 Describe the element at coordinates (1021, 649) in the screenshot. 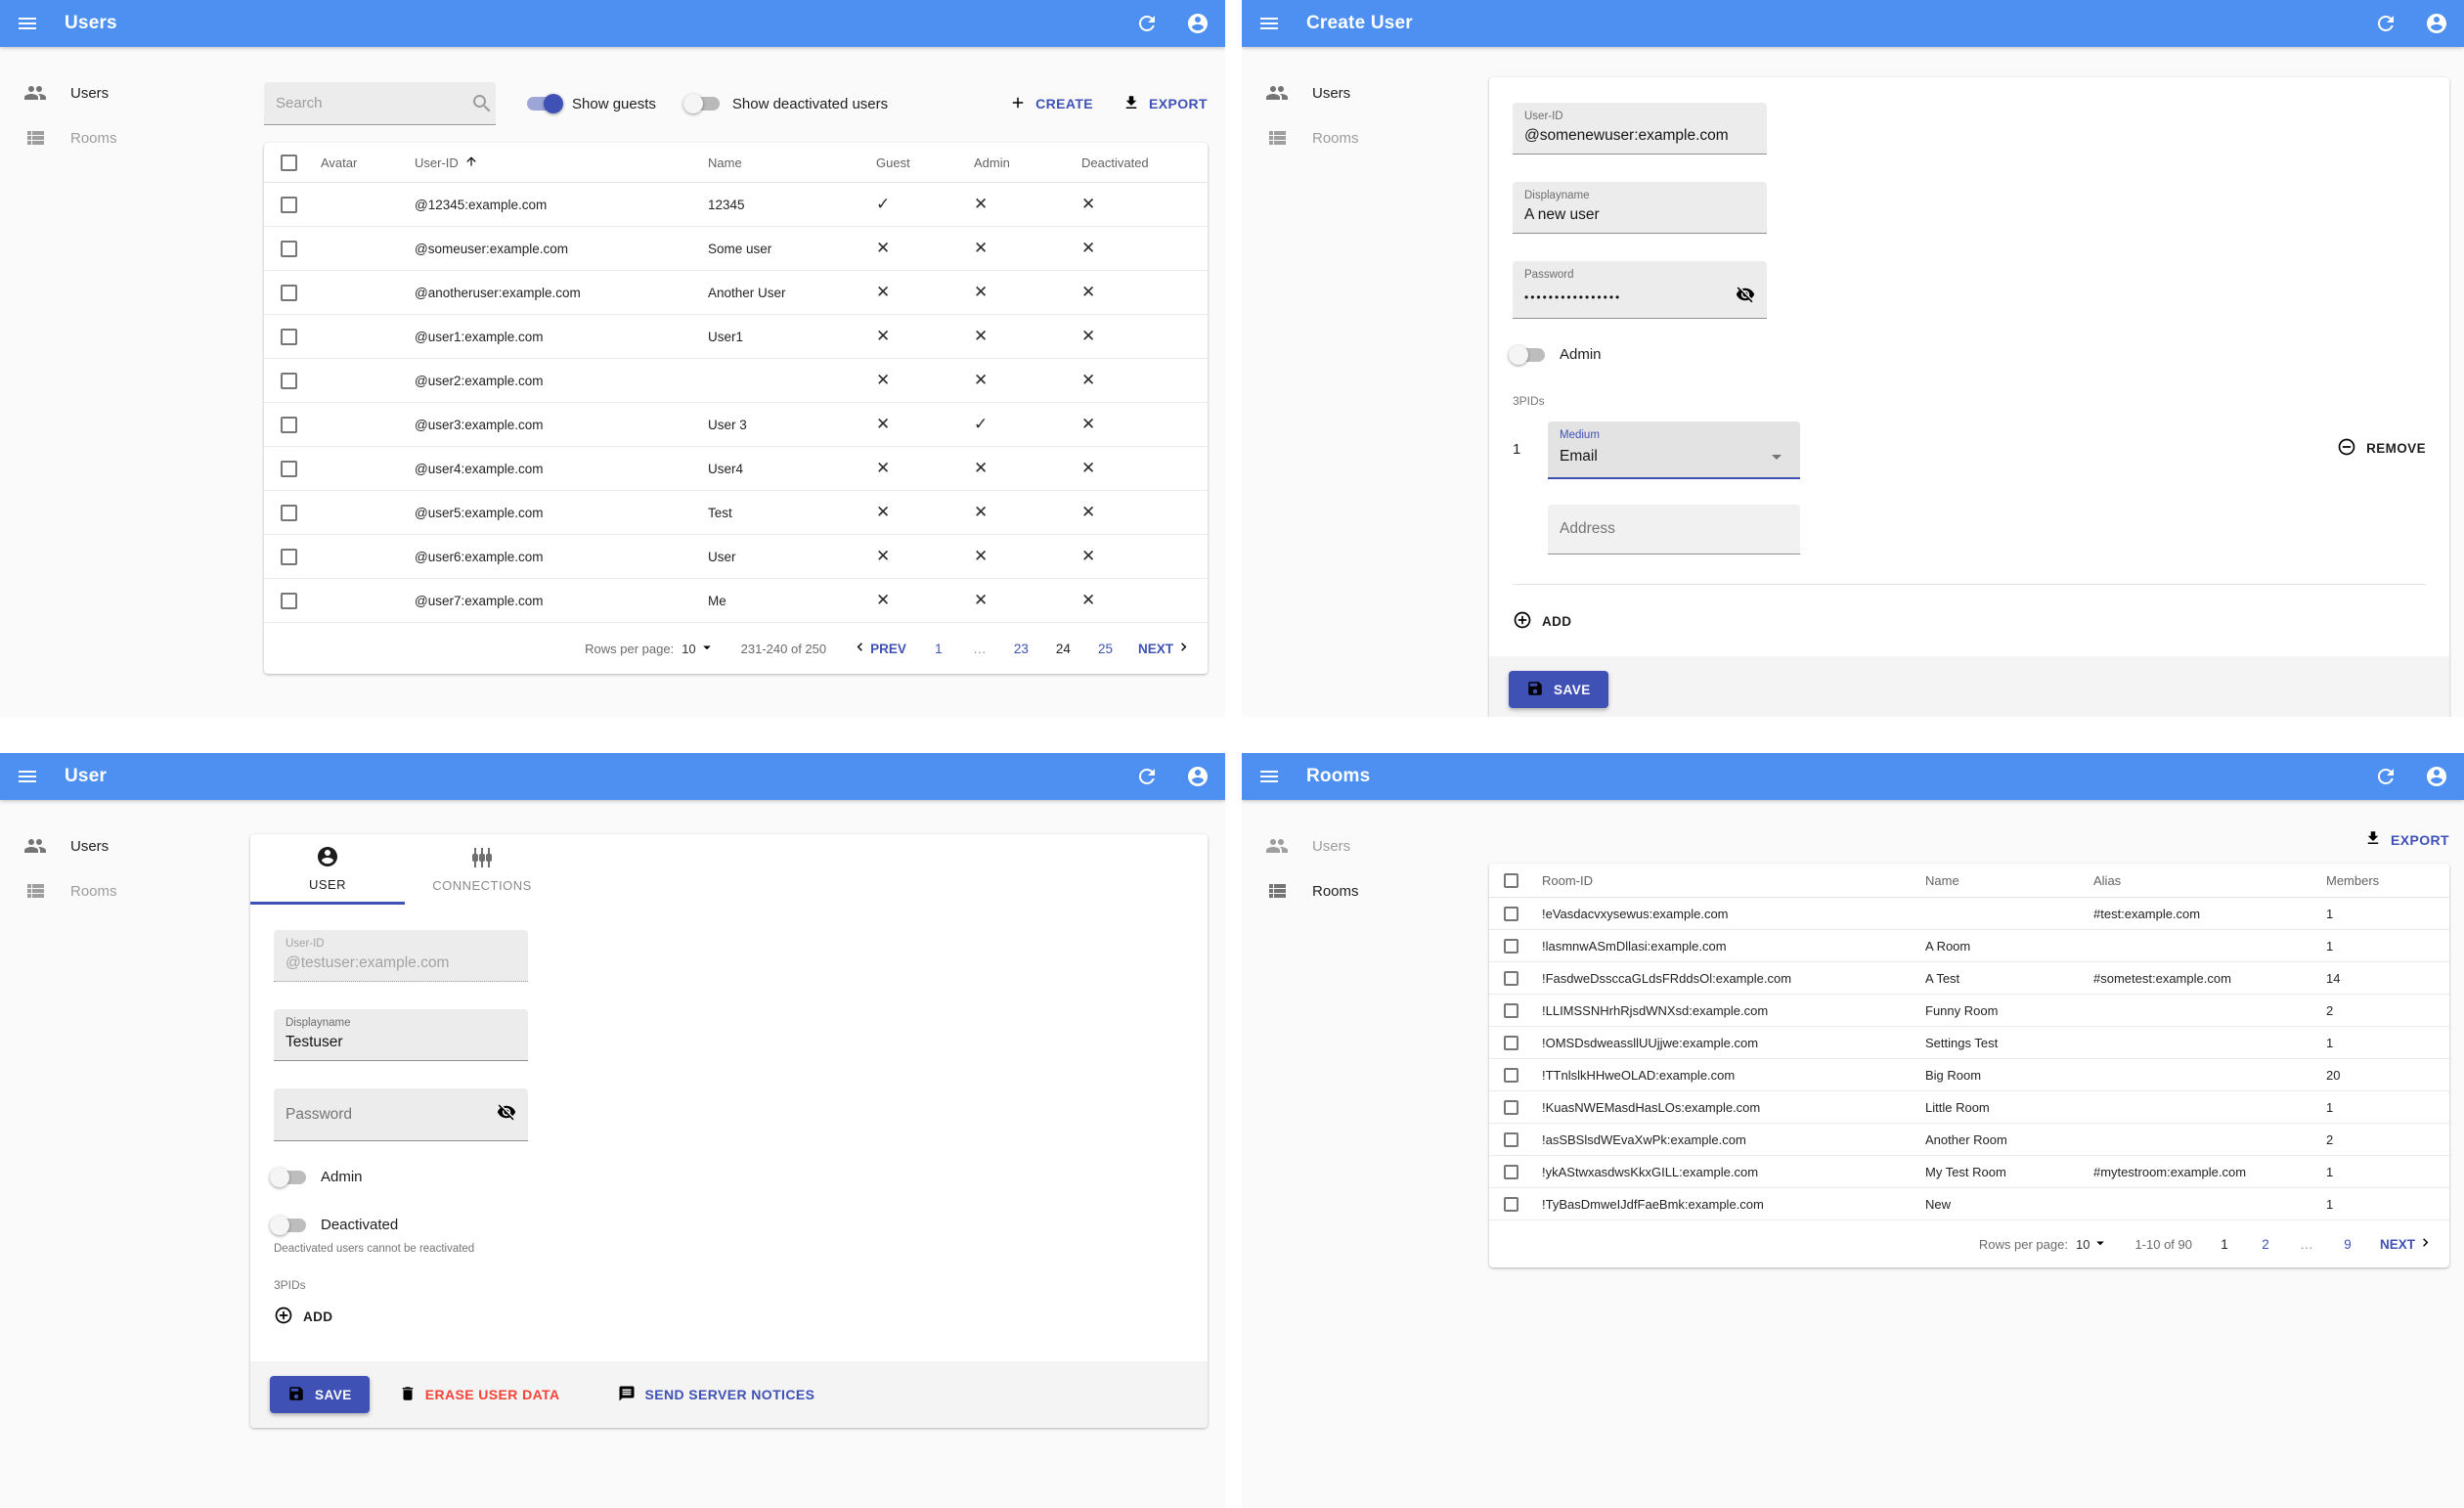

I see `page-link: 23` at that location.